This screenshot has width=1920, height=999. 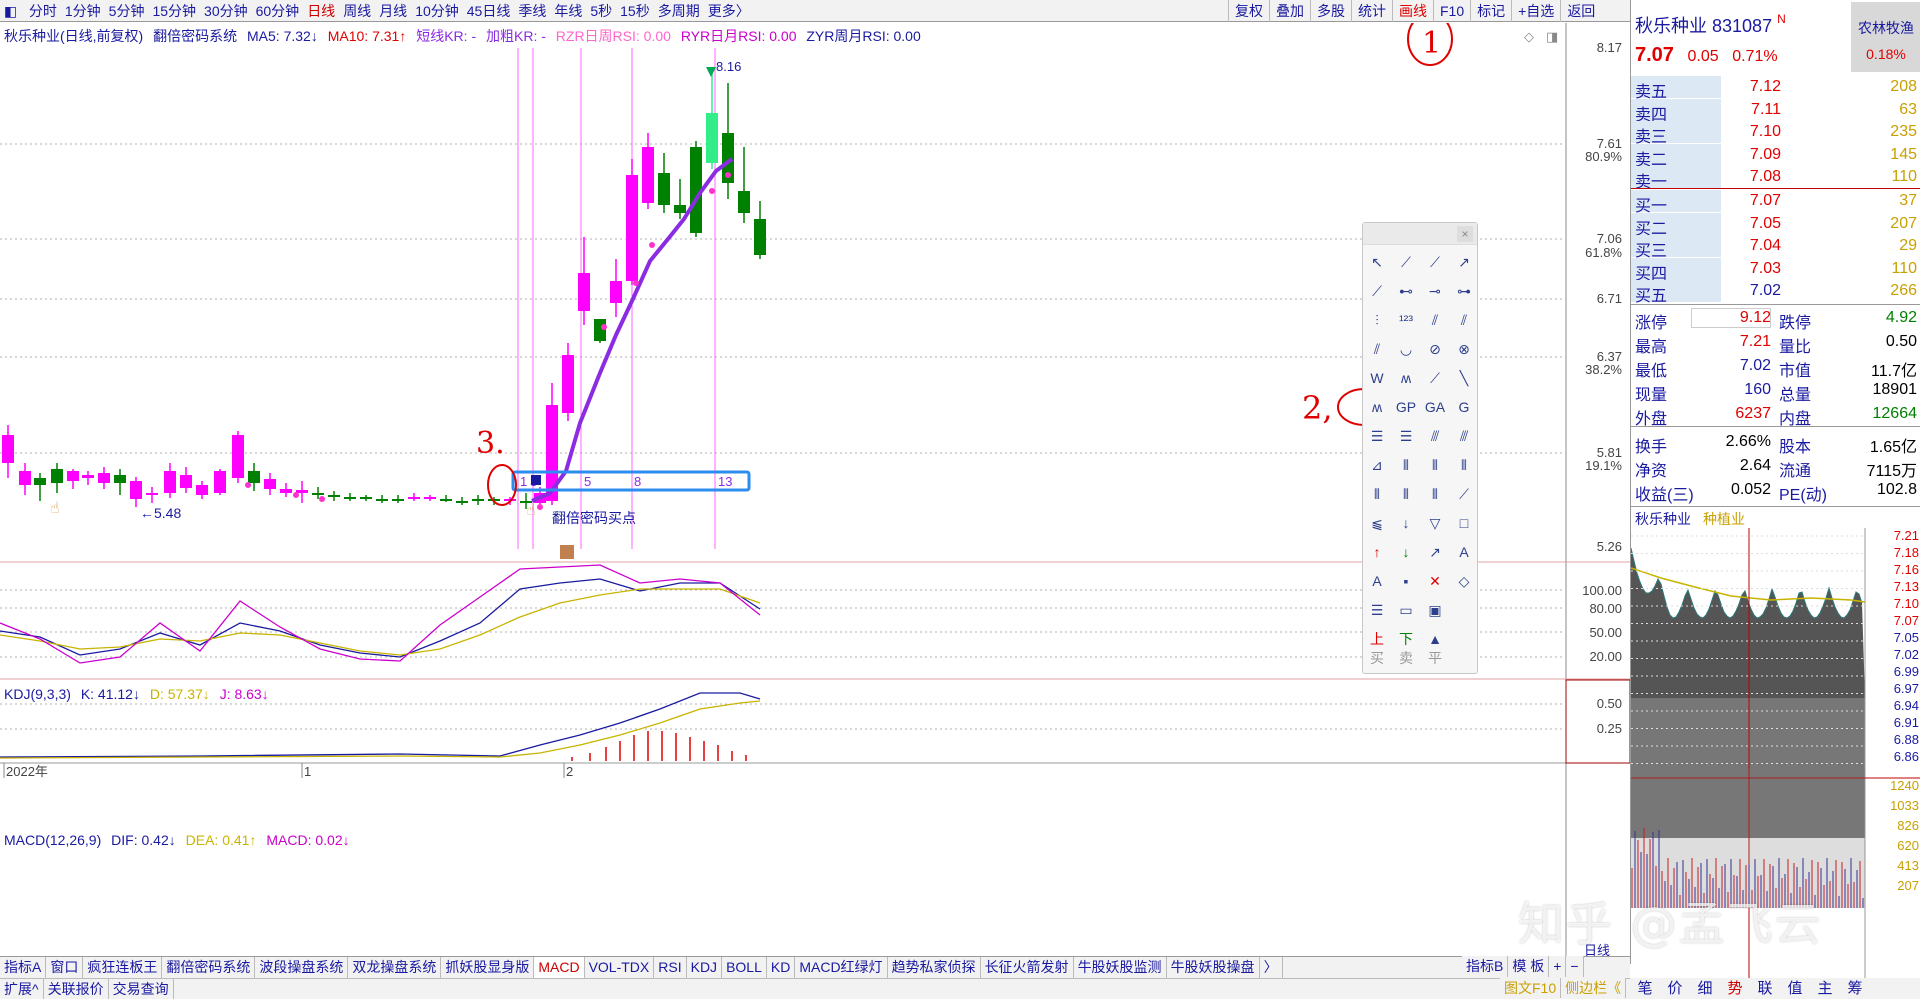 What do you see at coordinates (841, 967) in the screenshot?
I see `indicator-tab: MACD红绿灯` at bounding box center [841, 967].